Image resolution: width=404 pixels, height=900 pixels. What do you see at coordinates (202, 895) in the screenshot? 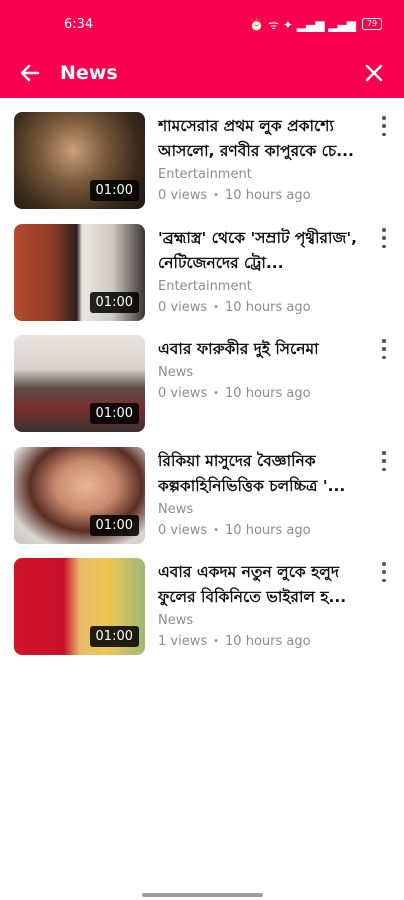
I see `gesture-nav-bar` at bounding box center [202, 895].